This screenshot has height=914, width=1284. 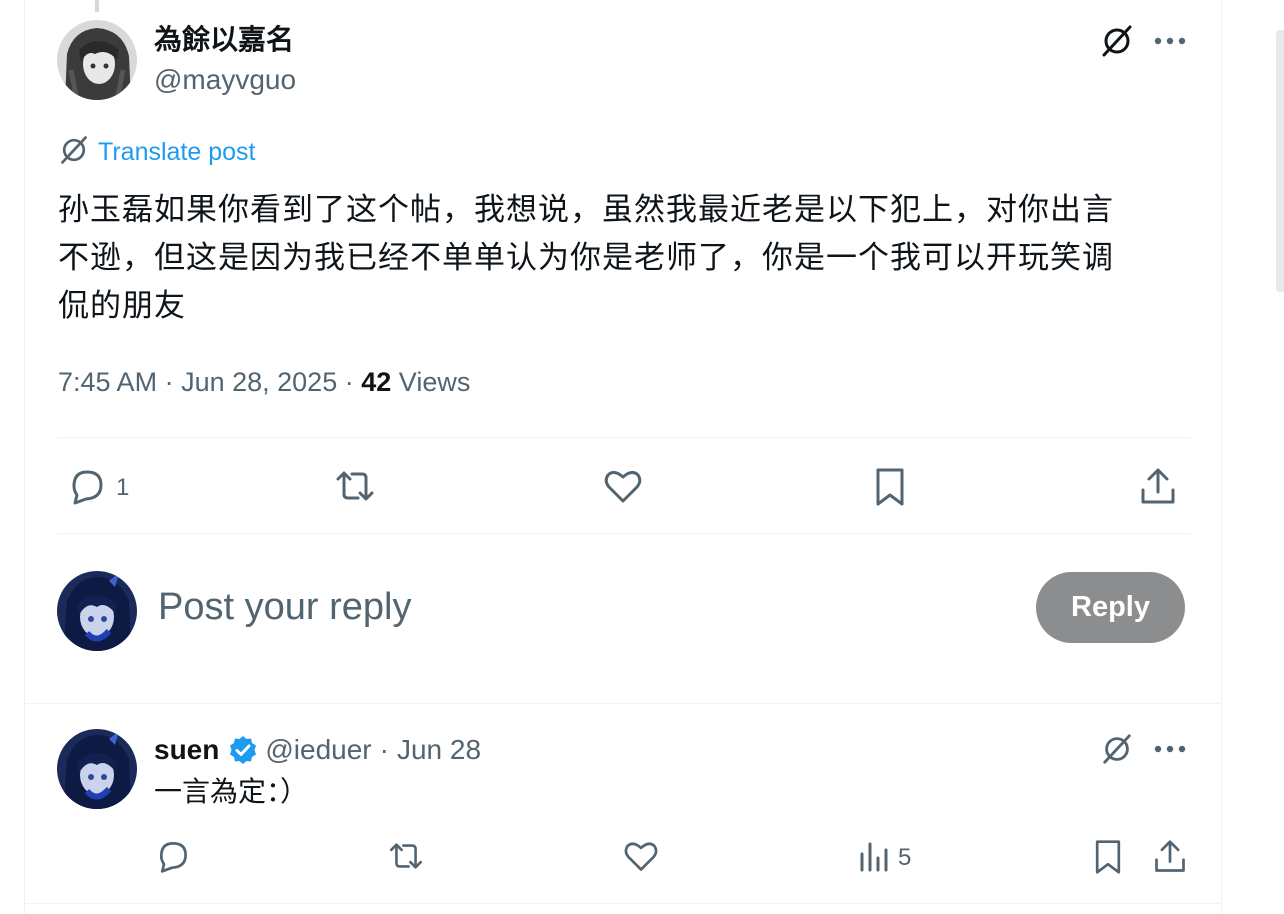 I want to click on author-avatar, so click(x=97, y=60).